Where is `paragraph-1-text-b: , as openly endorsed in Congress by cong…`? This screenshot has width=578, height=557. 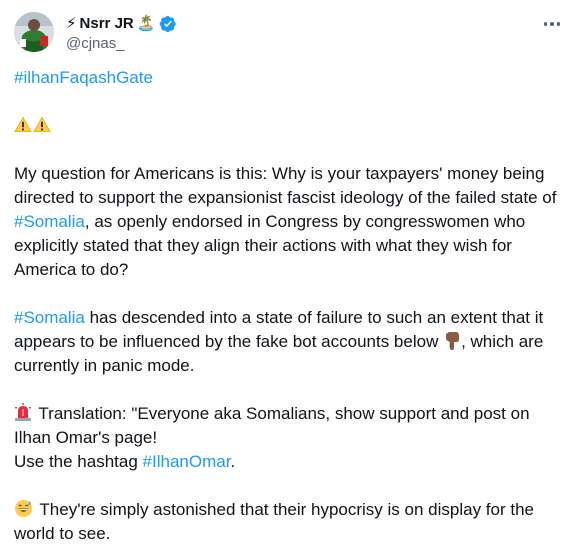
paragraph-1-text-b: , as openly endorsed in Congress by cong… is located at coordinates (270, 245).